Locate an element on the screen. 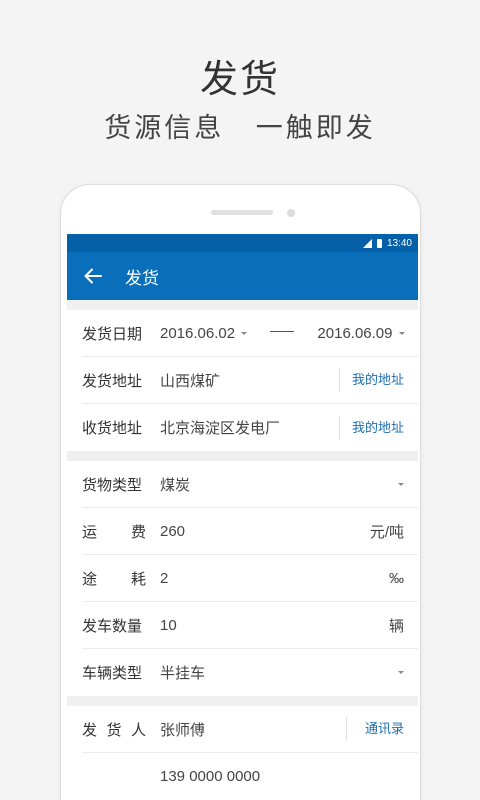  ship-date-label: 发货日期 is located at coordinates (112, 334).